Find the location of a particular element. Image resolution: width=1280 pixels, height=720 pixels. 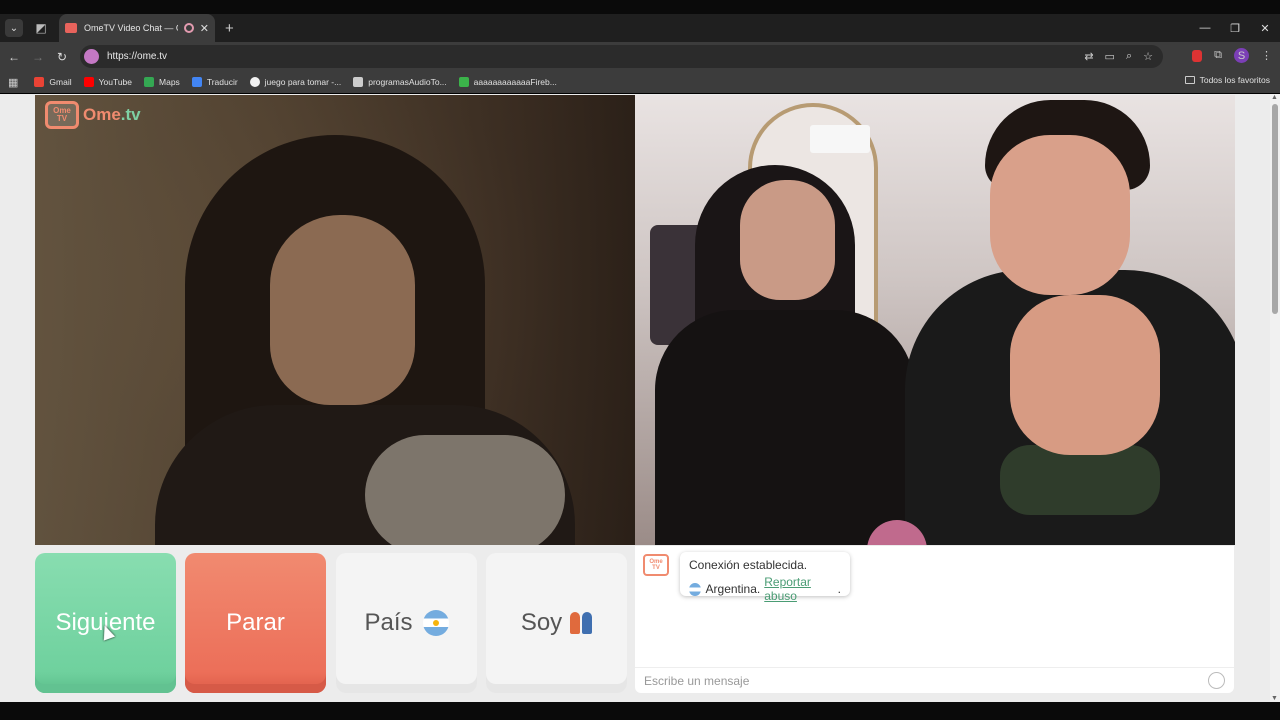

tab-search-icon: ⌄ is located at coordinates (14, 28).